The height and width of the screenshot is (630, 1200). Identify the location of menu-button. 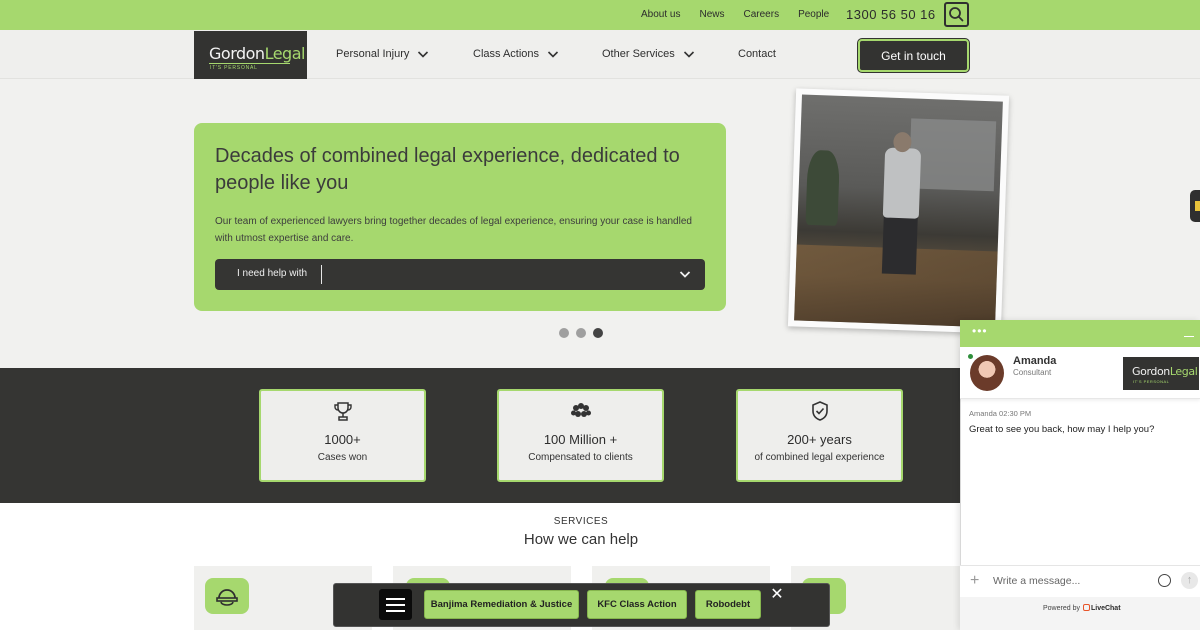
(395, 604).